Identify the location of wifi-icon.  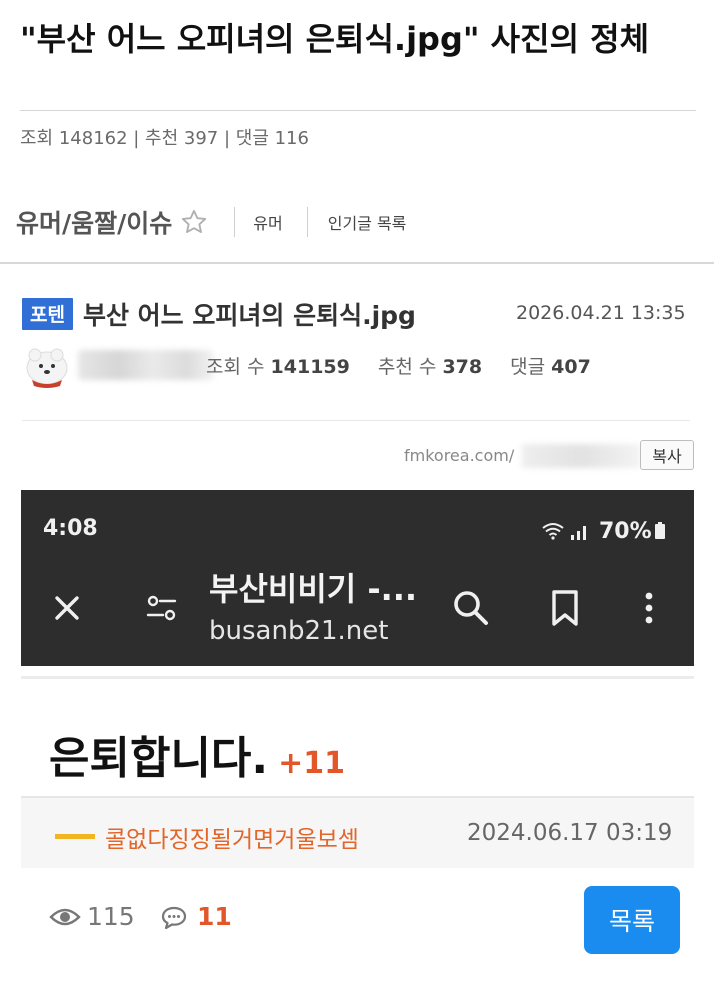
(553, 531).